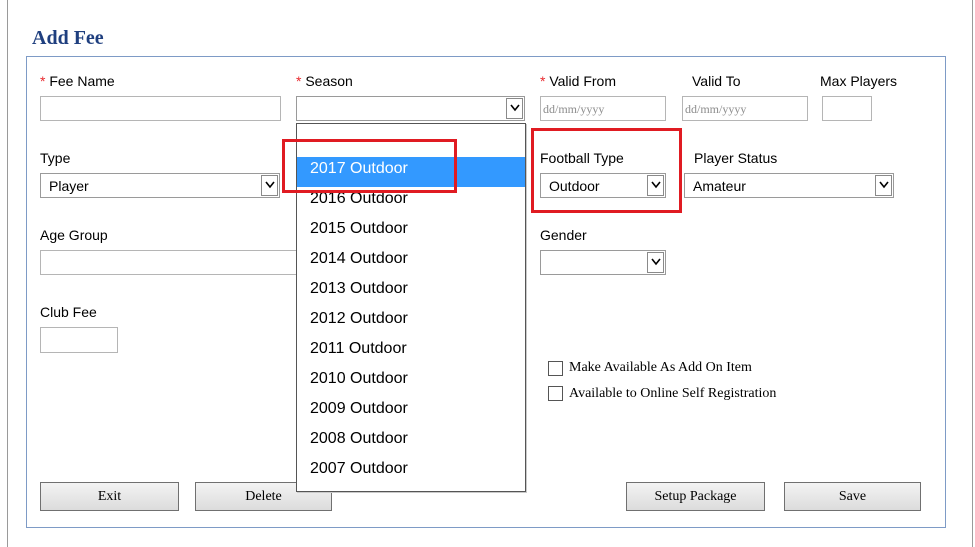 The image size is (975, 547). Describe the element at coordinates (603, 108) in the screenshot. I see `valid-from-input: dd/mm/yyyy` at that location.